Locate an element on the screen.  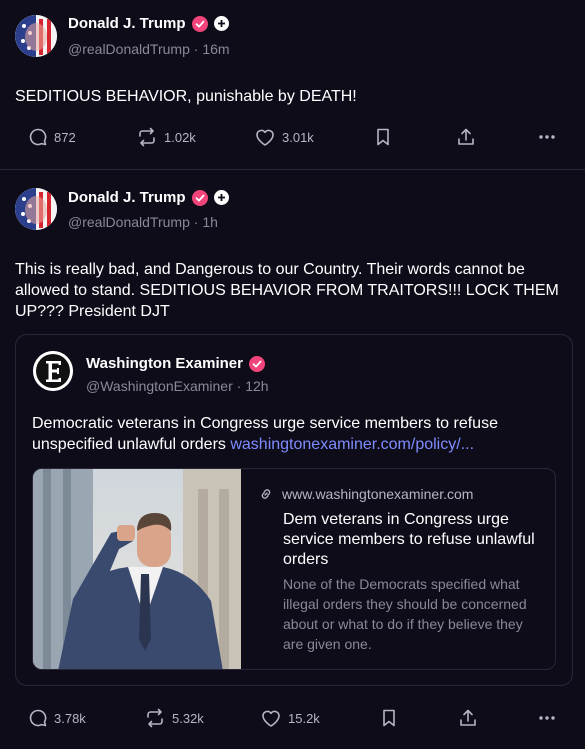
quoted-post-time: 12h is located at coordinates (256, 386).